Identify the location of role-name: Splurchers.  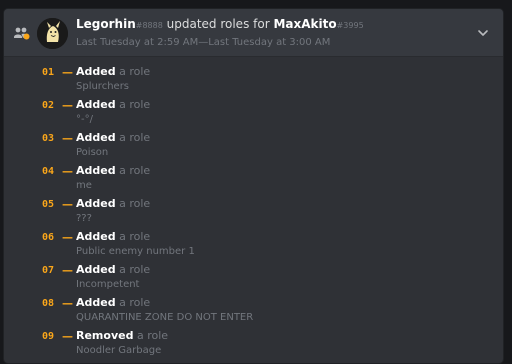
(103, 86).